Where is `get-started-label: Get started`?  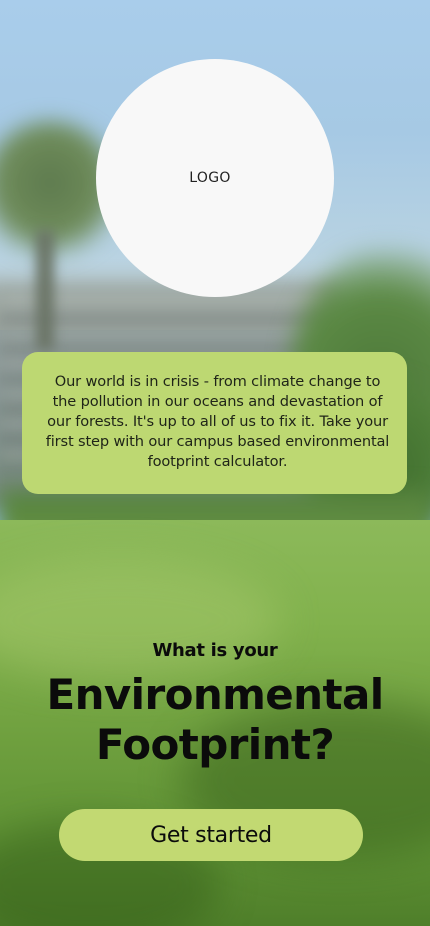
get-started-label: Get started is located at coordinates (211, 835).